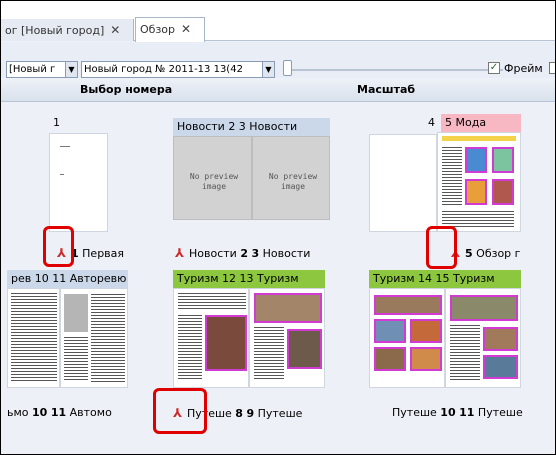 The height and width of the screenshot is (455, 556). I want to click on spread-header-tag: 5 Мода, so click(481, 123).